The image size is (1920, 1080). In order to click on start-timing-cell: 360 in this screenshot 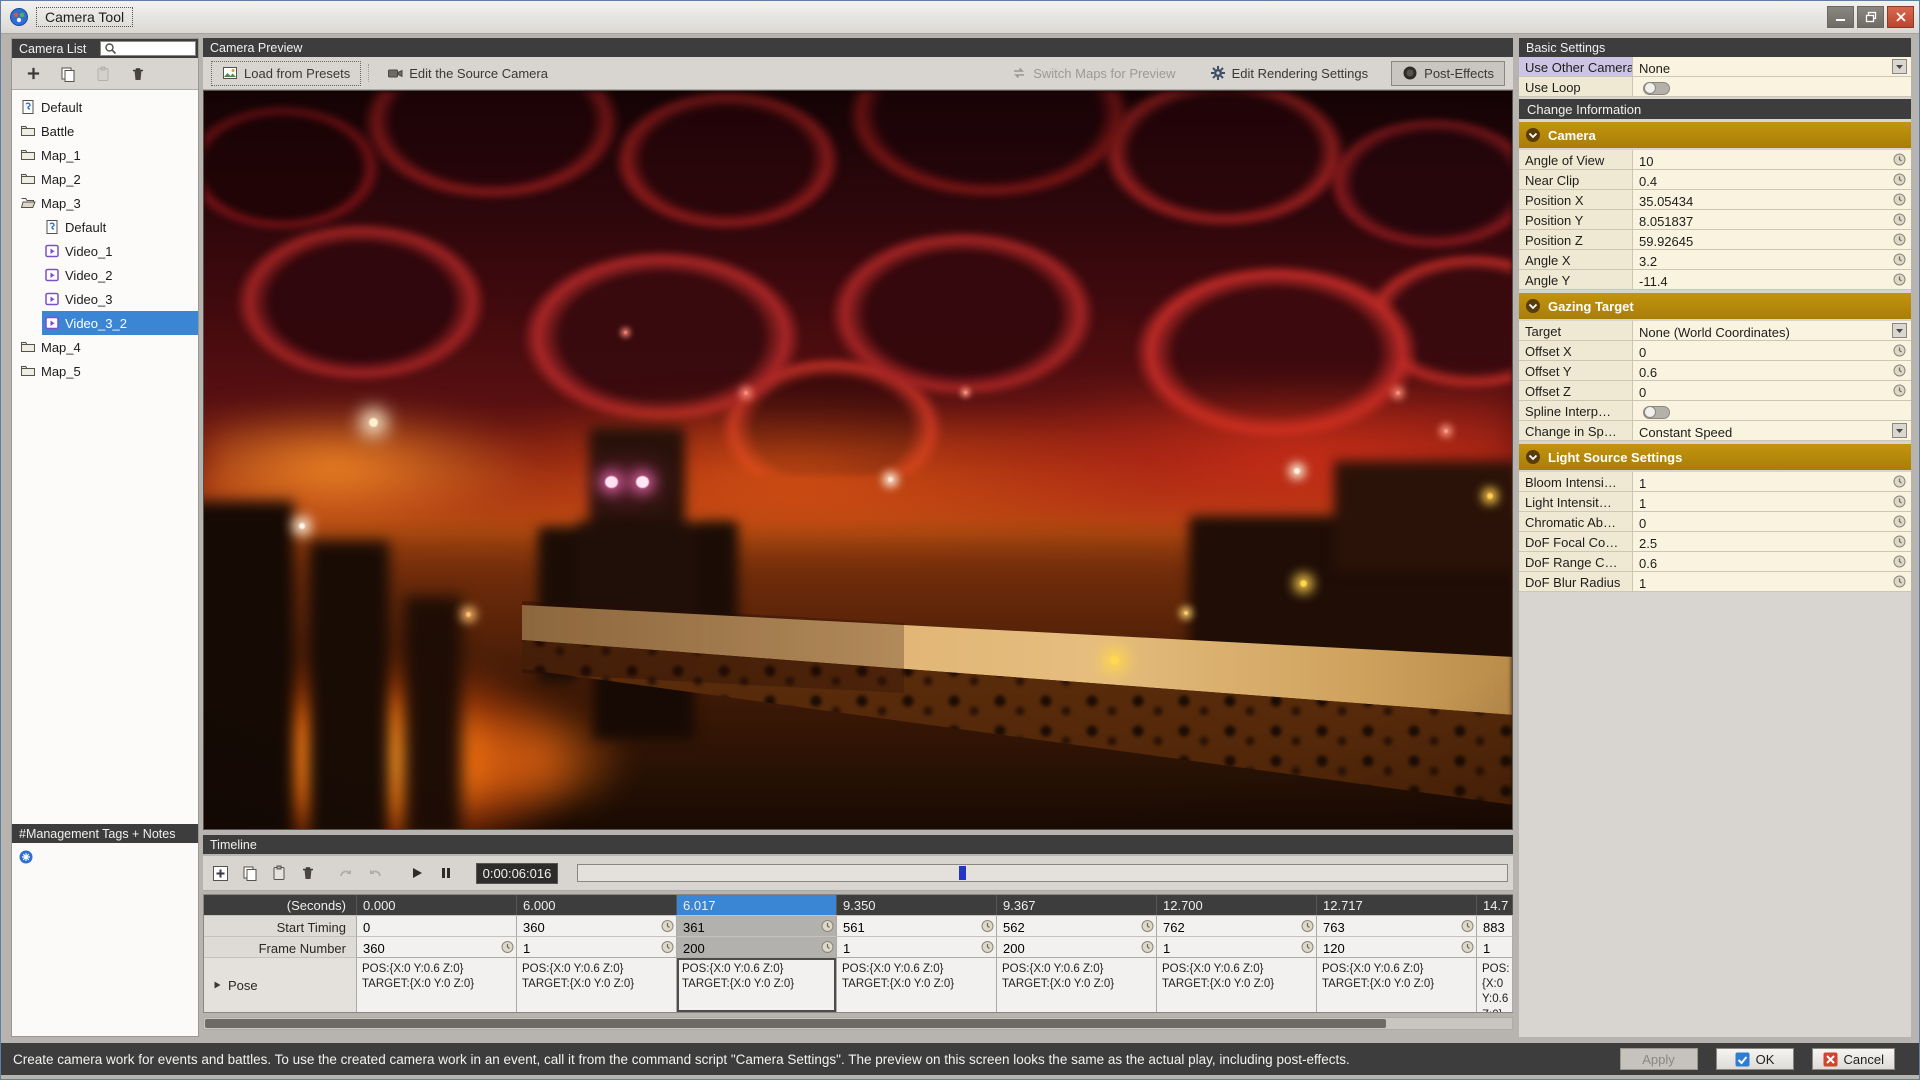, I will do `click(597, 925)`.